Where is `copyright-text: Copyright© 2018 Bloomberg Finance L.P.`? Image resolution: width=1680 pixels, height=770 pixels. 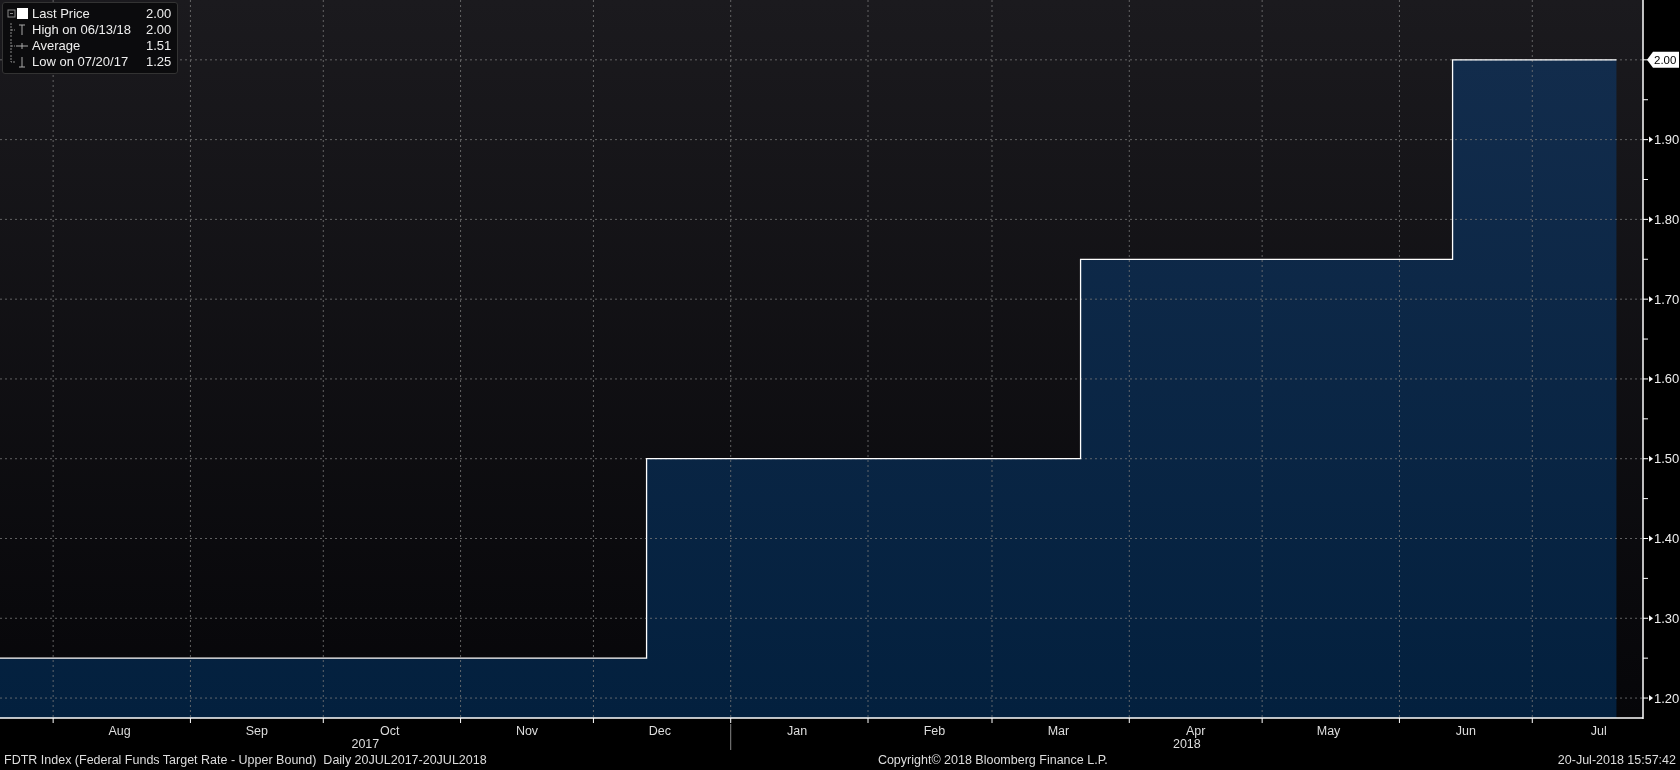 copyright-text: Copyright© 2018 Bloomberg Finance L.P. is located at coordinates (992, 760).